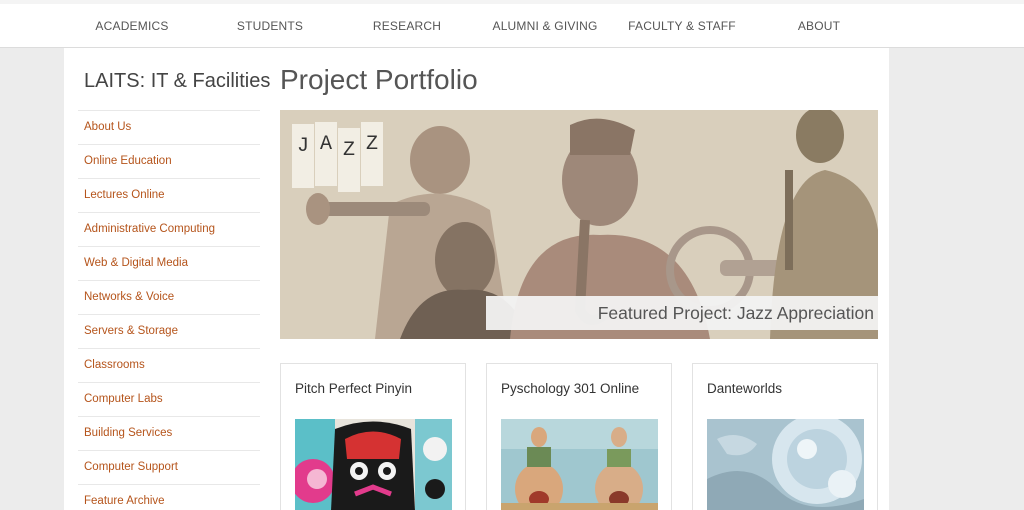 The image size is (1024, 510). Describe the element at coordinates (169, 467) in the screenshot. I see `sidebar-item-computer-support: Computer Support` at that location.